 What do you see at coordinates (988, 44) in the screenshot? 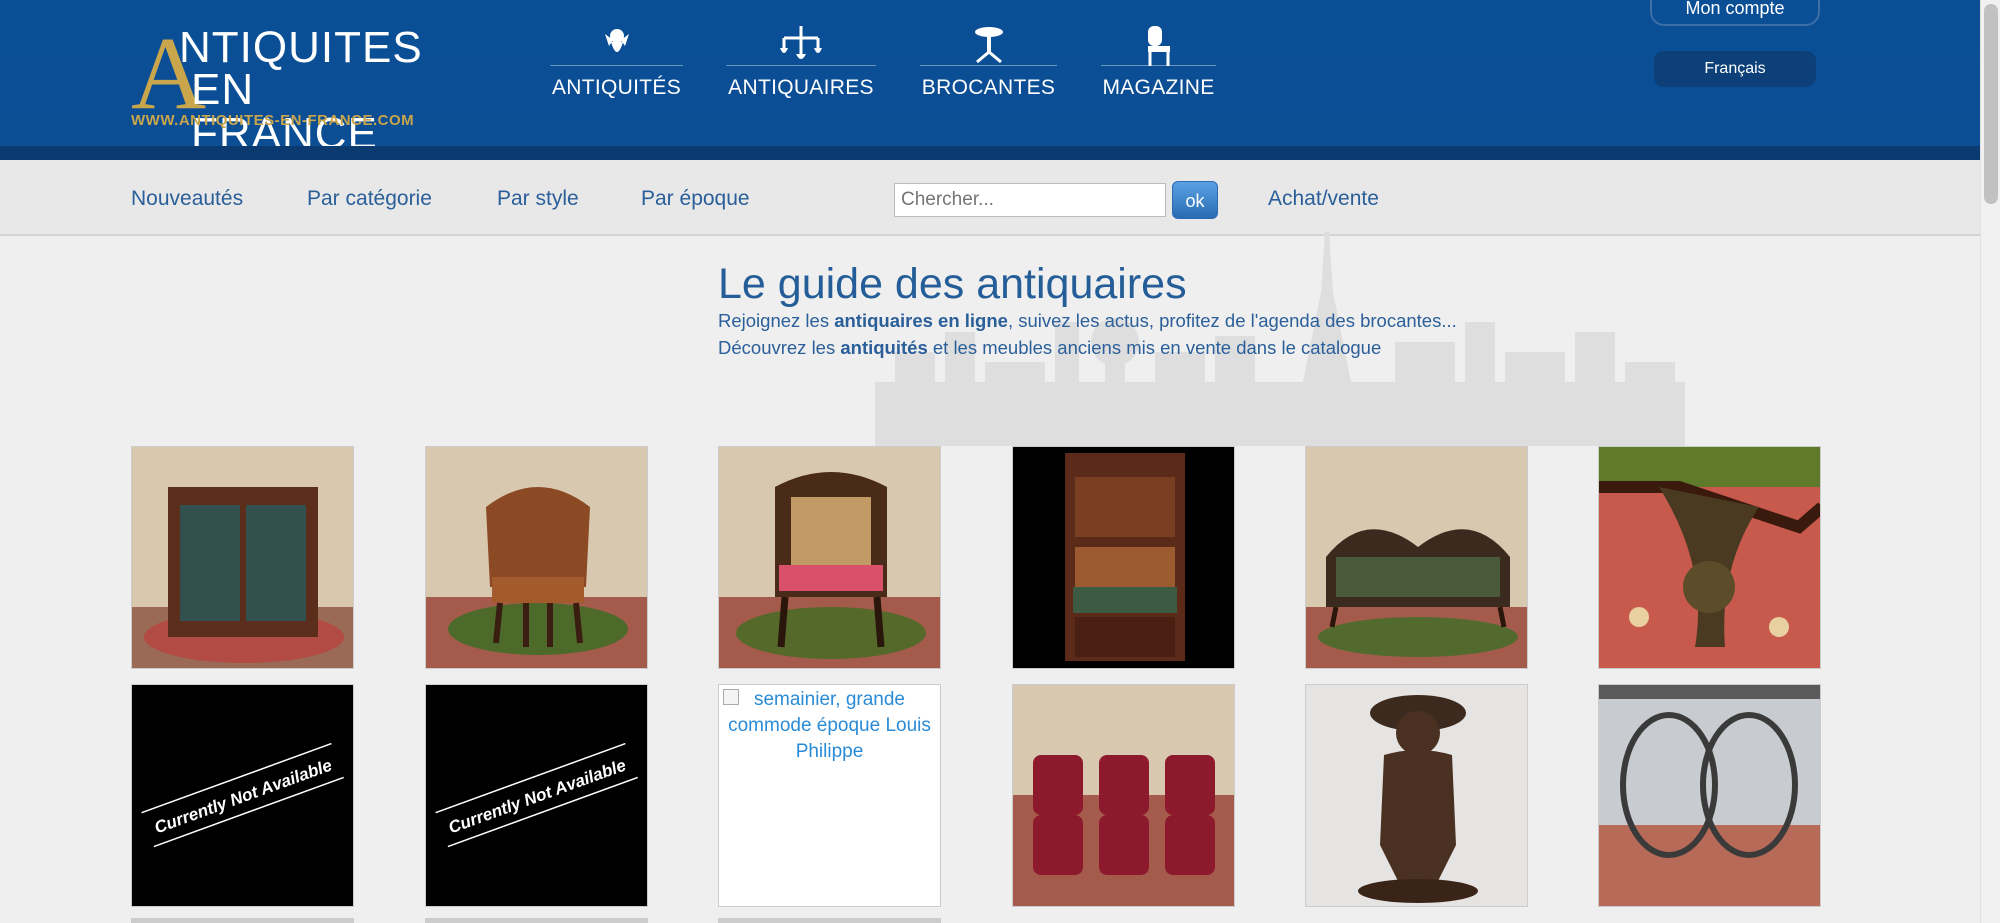
I see `pedestal-table-icon` at bounding box center [988, 44].